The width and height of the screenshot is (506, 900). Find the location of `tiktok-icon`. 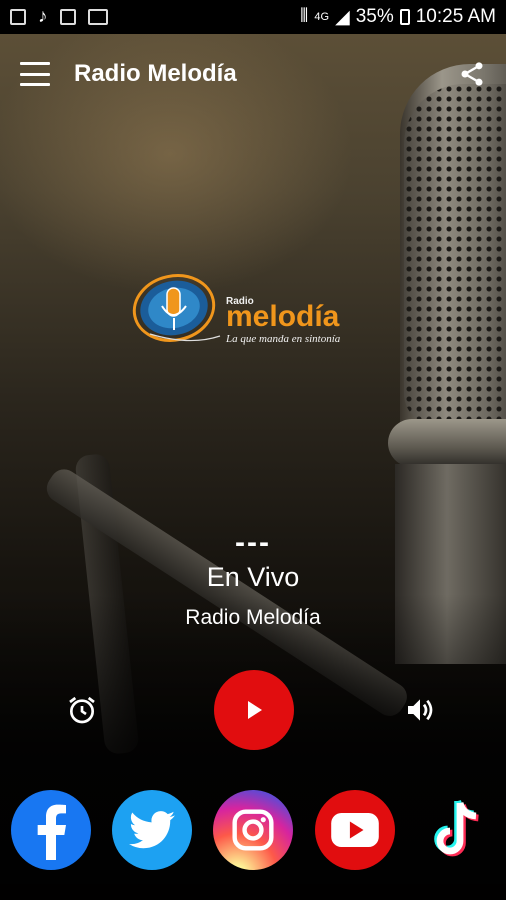

tiktok-icon is located at coordinates (456, 828).